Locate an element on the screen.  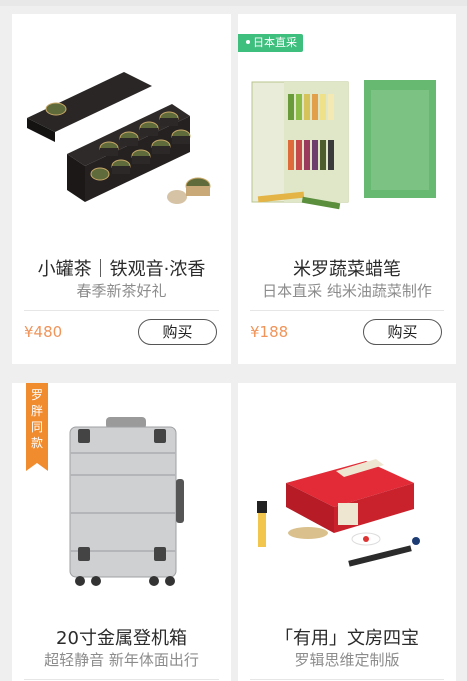
origin-badge: 日本直采 is located at coordinates (270, 43).